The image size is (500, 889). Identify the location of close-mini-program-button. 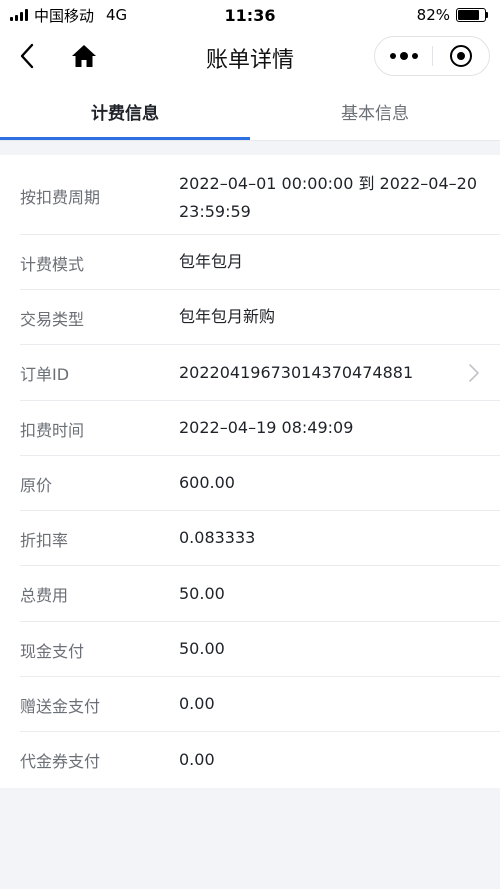
(461, 56).